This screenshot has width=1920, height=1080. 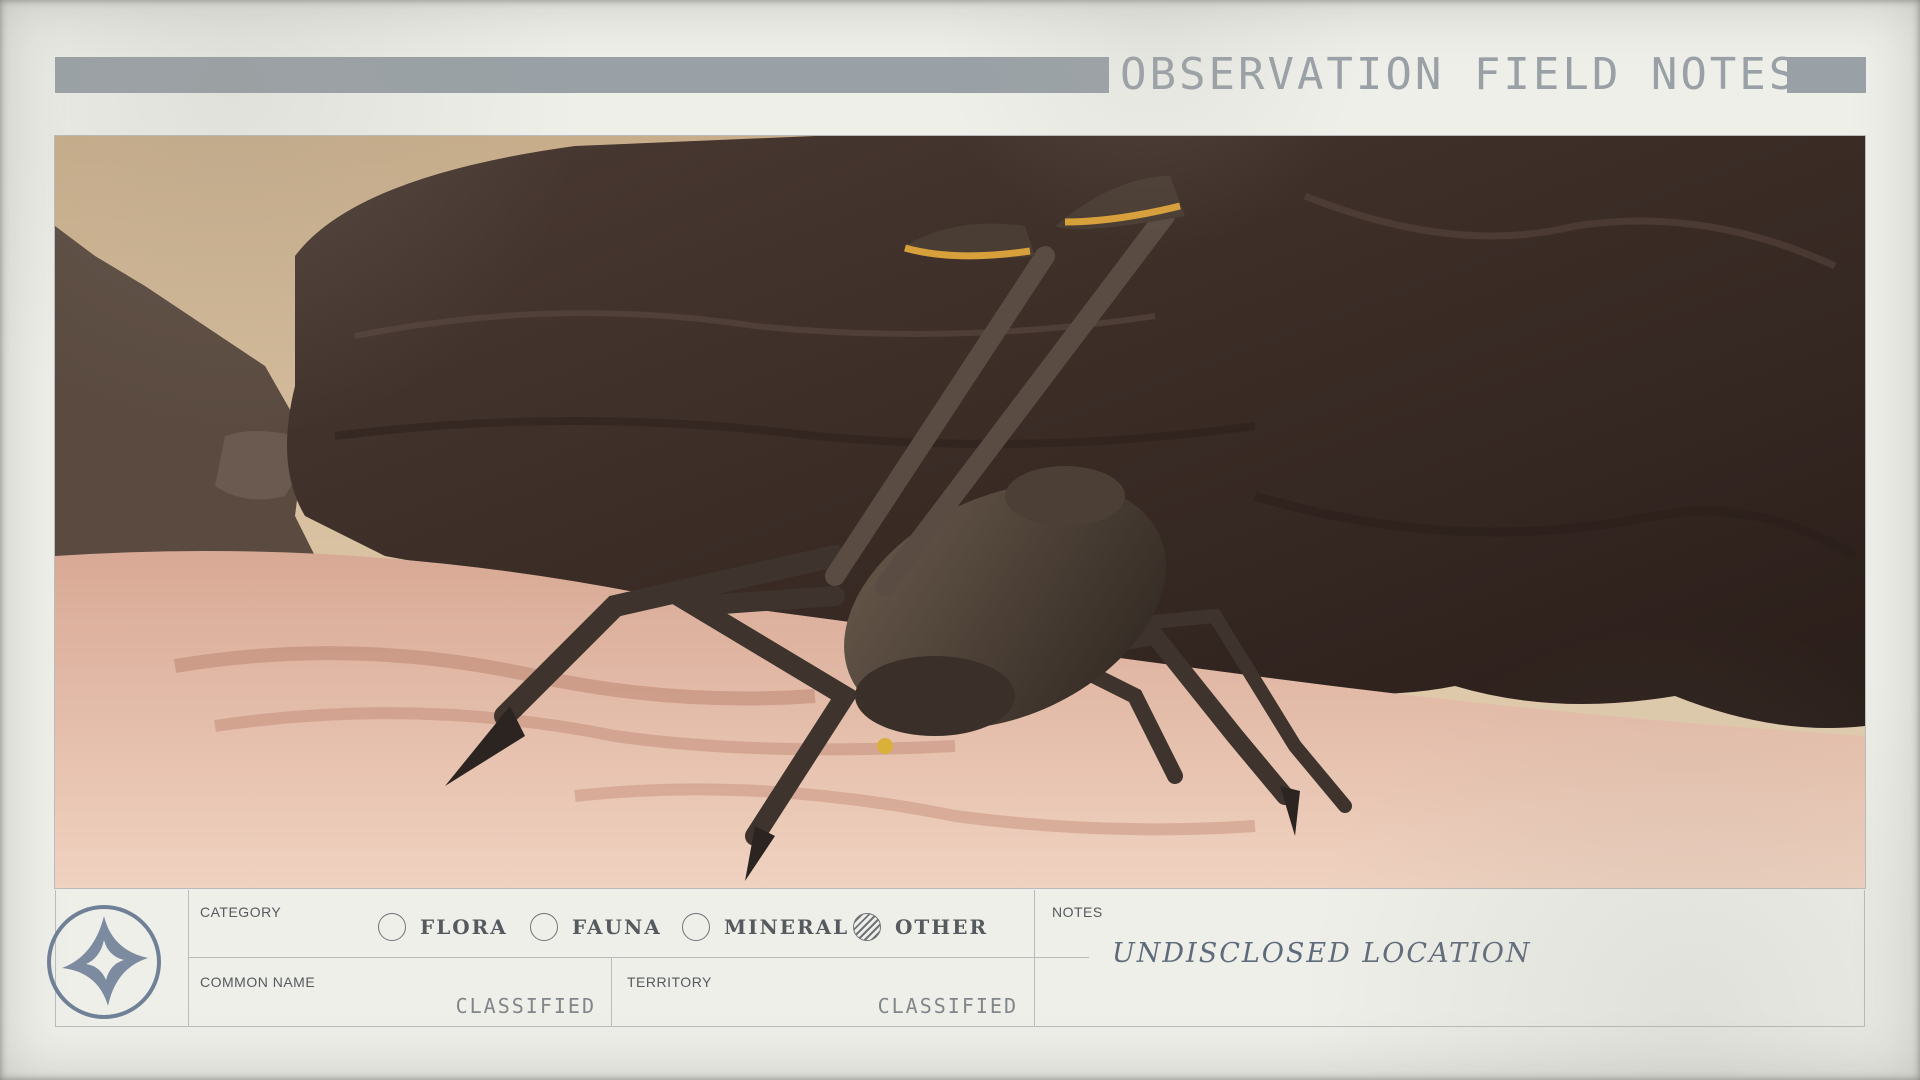 I want to click on territory-label: TERRITORY, so click(x=669, y=982).